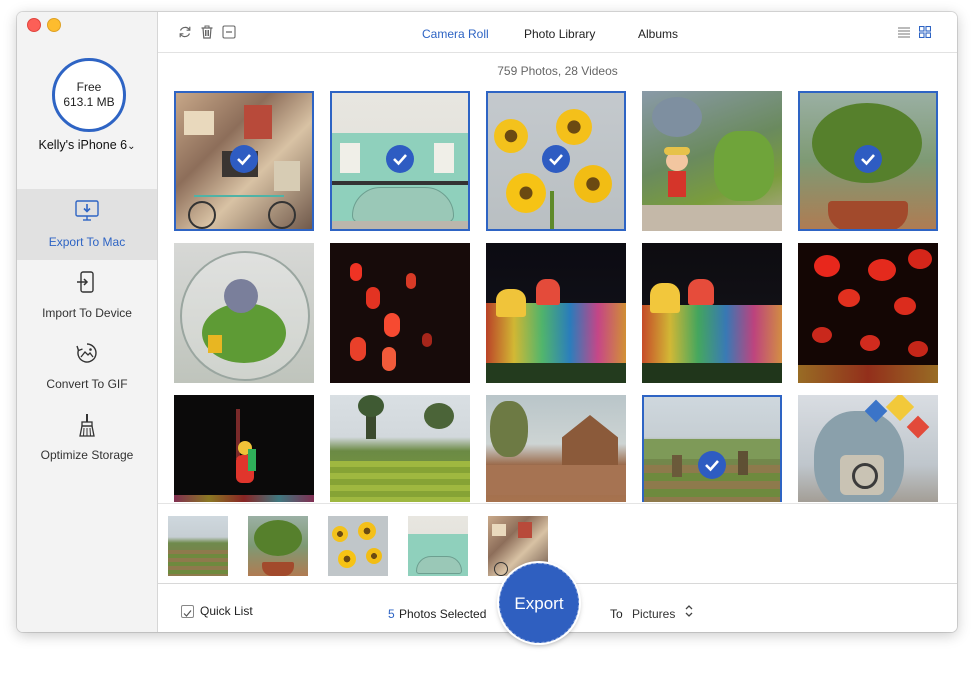 This screenshot has height=690, width=974. What do you see at coordinates (455, 34) in the screenshot?
I see `tab-camera-roll: Camera Roll` at bounding box center [455, 34].